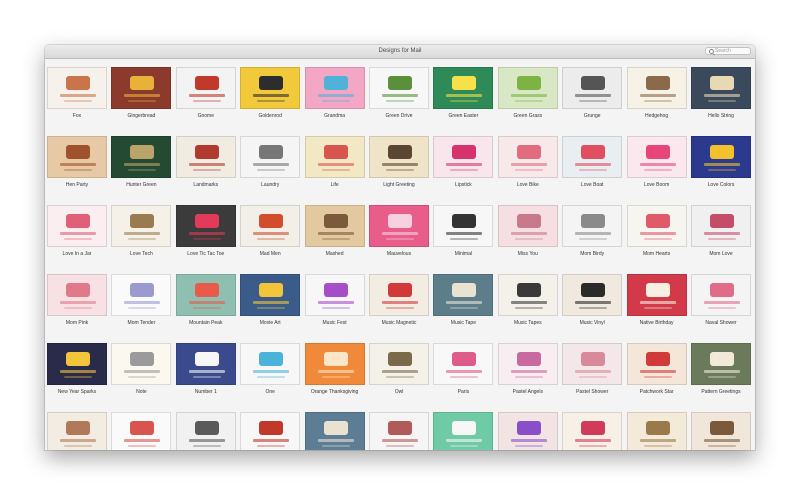 The image size is (800, 500). I want to click on search-input: Search, so click(723, 51).